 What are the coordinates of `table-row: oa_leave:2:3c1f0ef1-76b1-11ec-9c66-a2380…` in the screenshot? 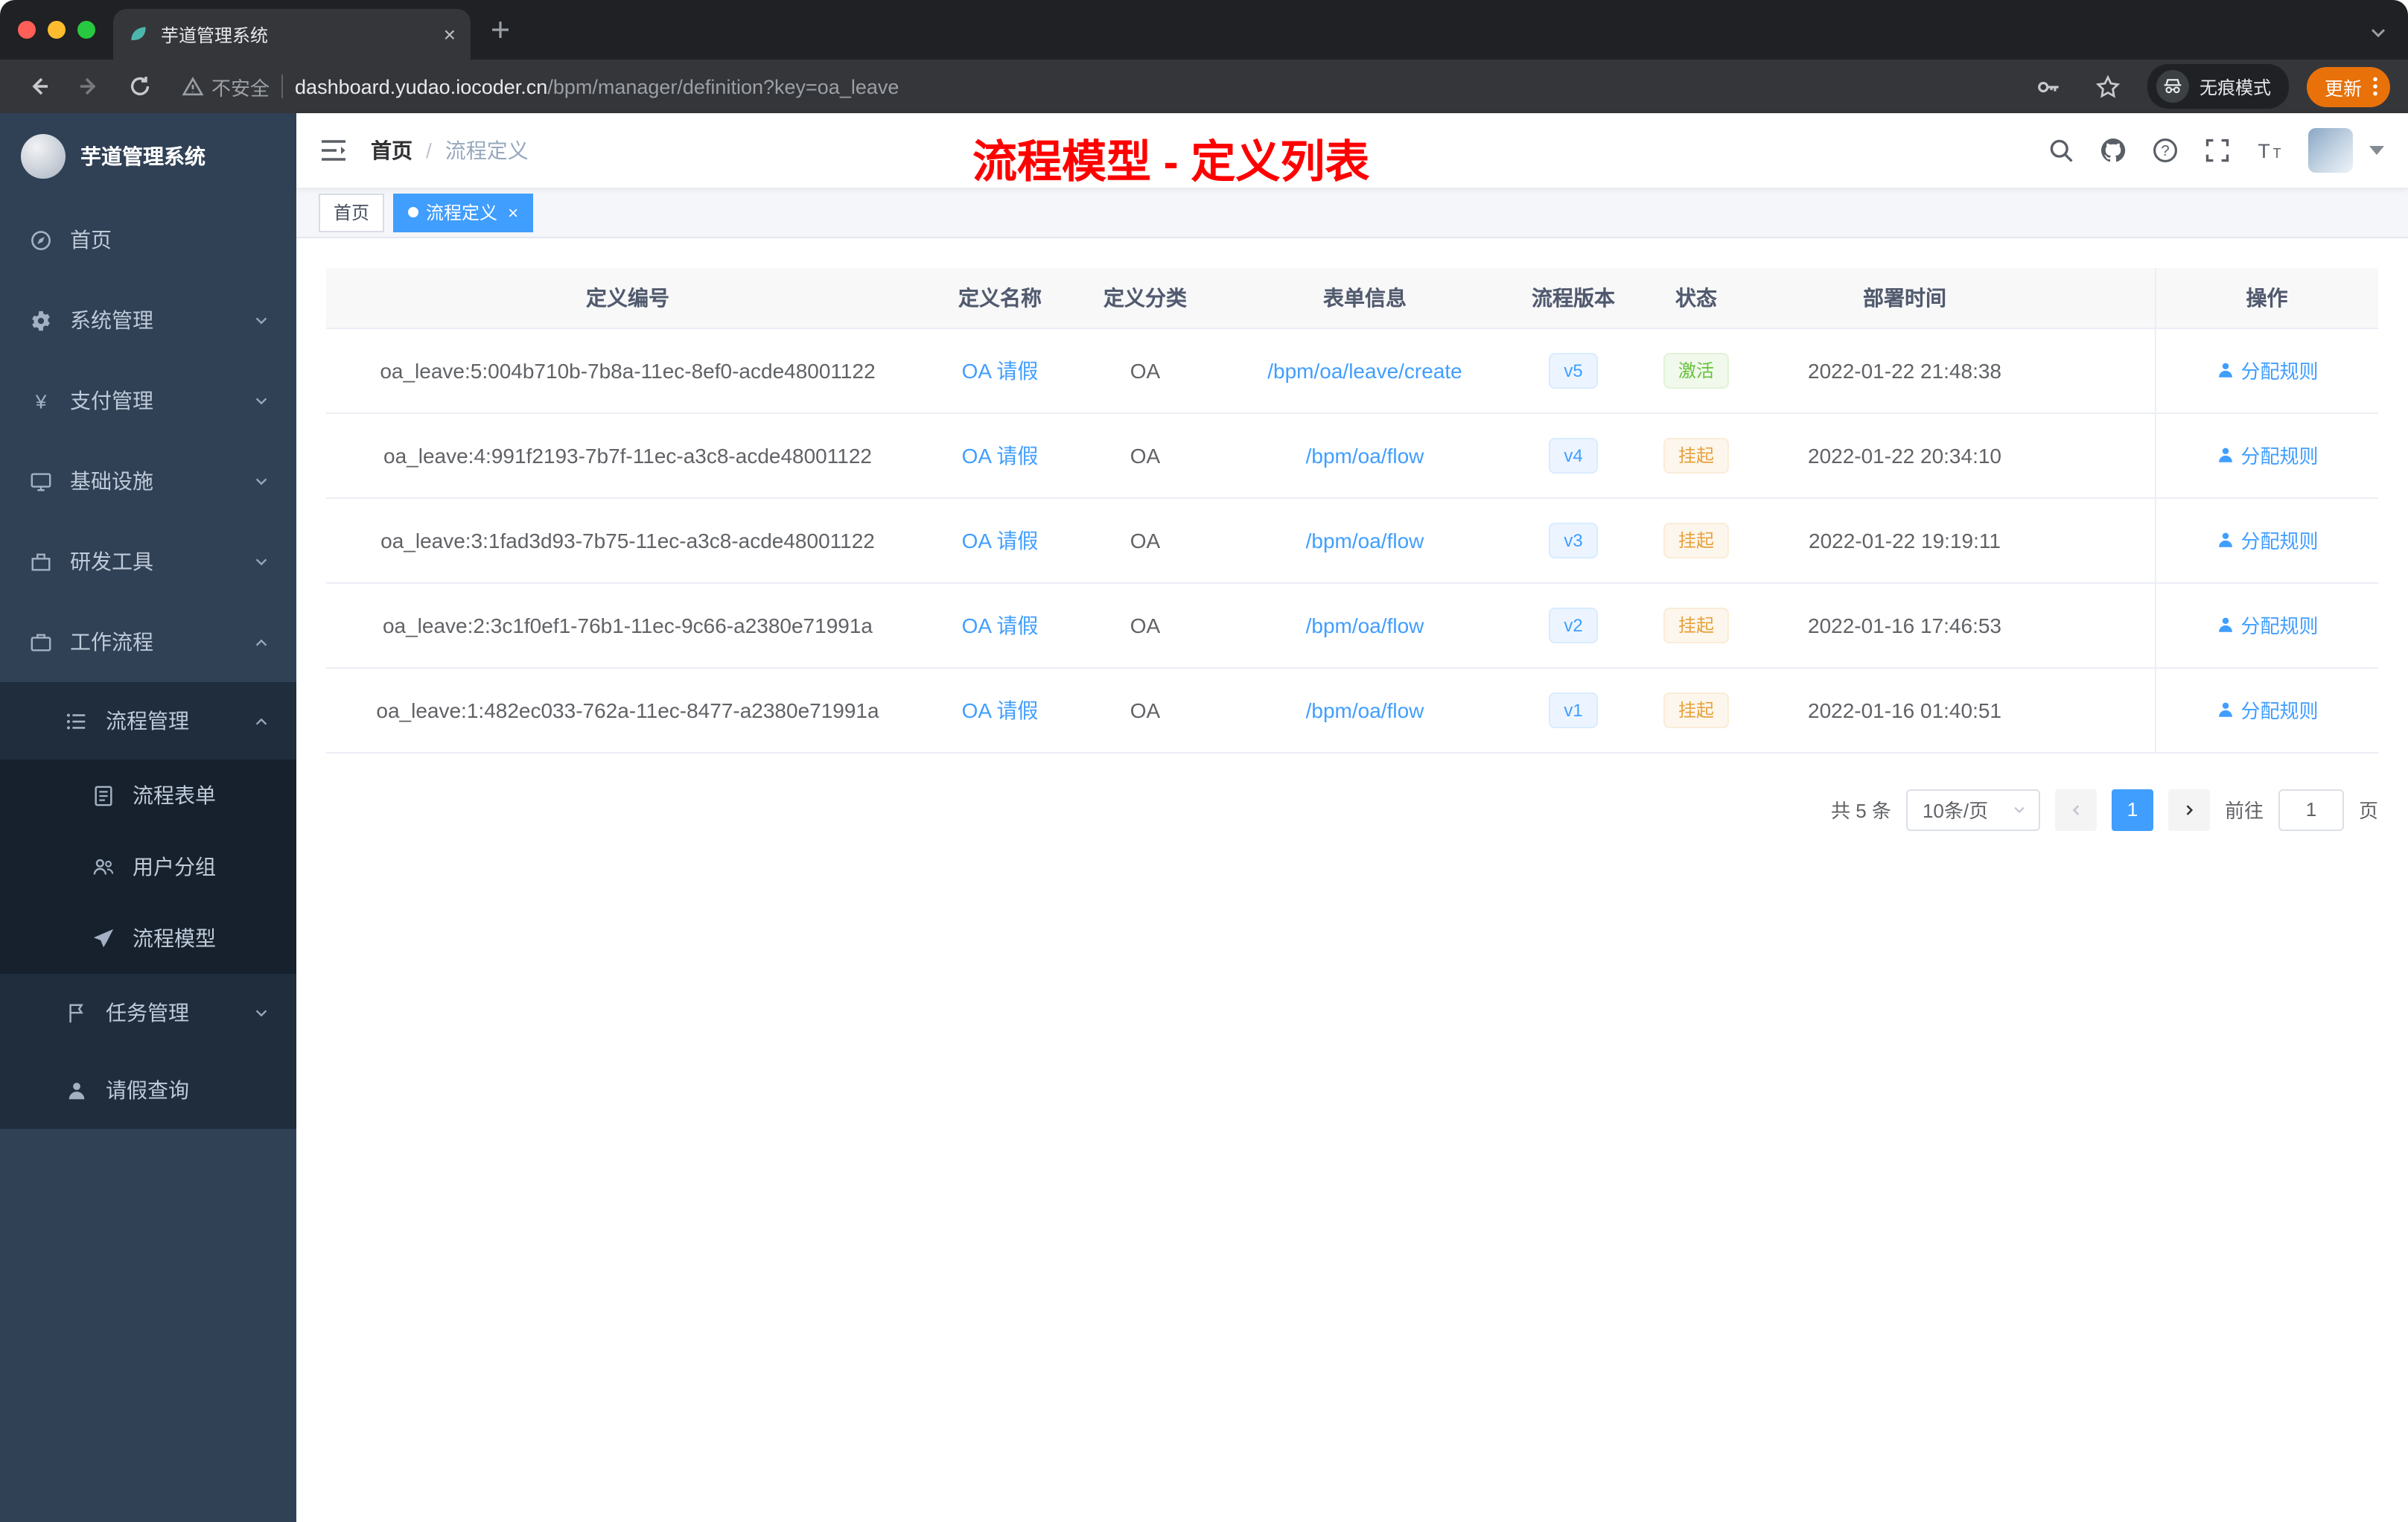 It's located at (1352, 625).